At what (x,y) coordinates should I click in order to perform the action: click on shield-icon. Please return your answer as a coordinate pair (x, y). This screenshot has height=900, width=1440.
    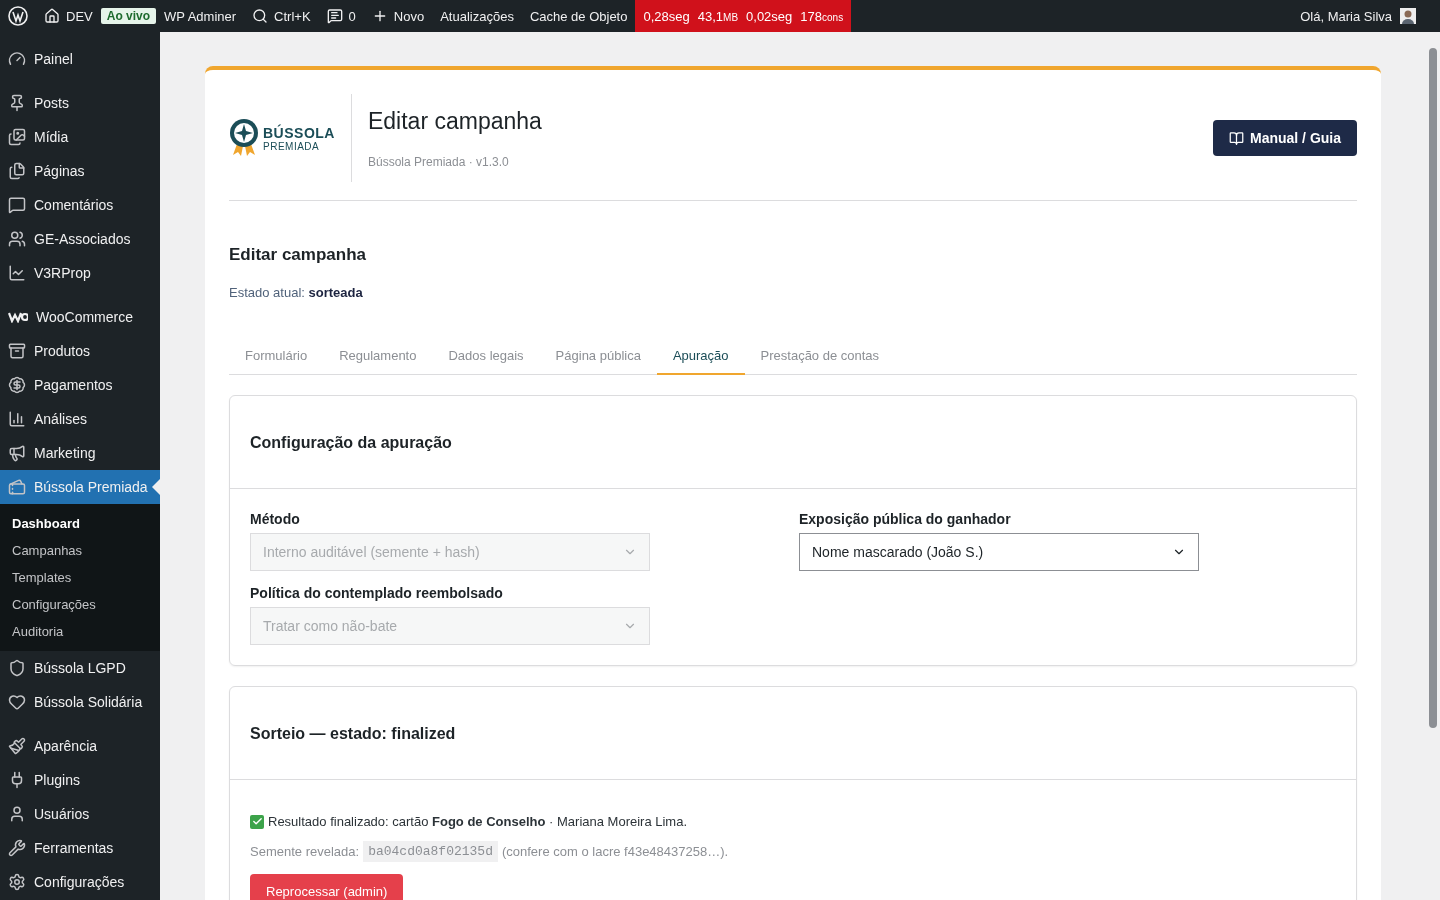
    Looking at the image, I should click on (17, 668).